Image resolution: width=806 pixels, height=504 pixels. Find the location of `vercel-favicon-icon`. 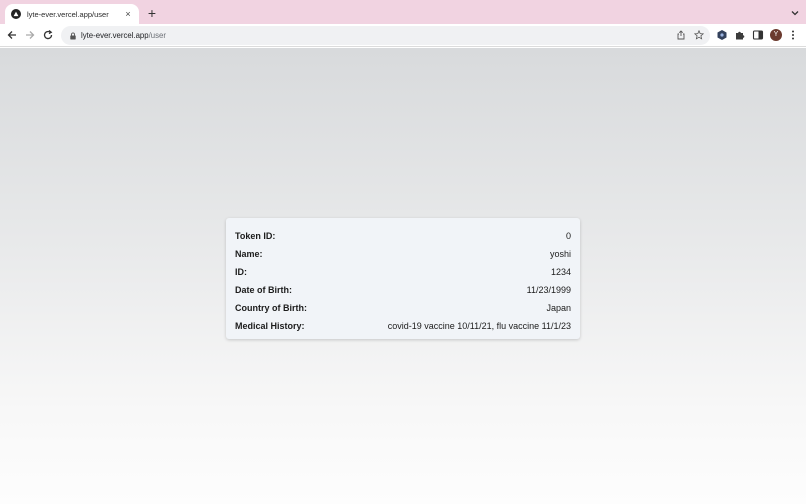

vercel-favicon-icon is located at coordinates (16, 14).